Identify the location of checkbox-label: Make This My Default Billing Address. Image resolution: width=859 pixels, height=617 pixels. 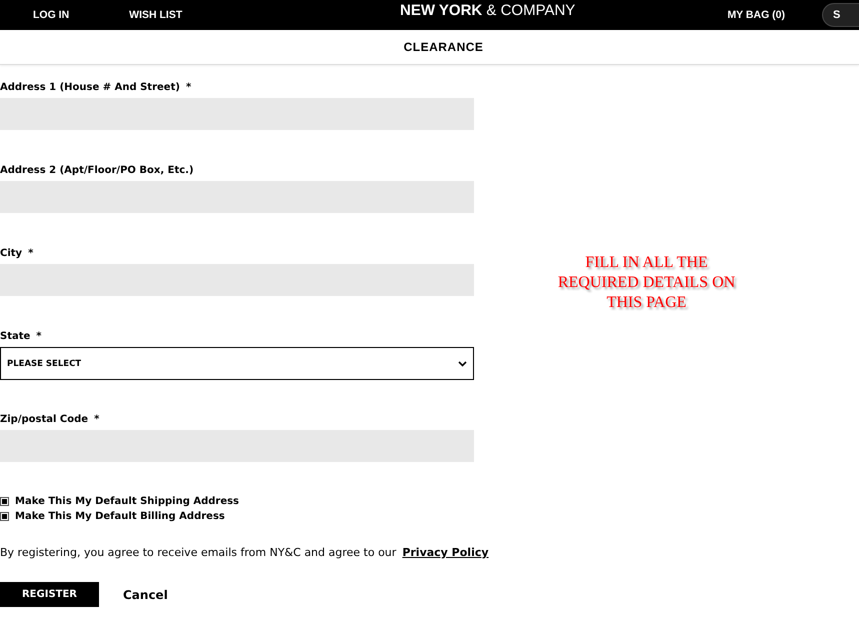
(120, 516).